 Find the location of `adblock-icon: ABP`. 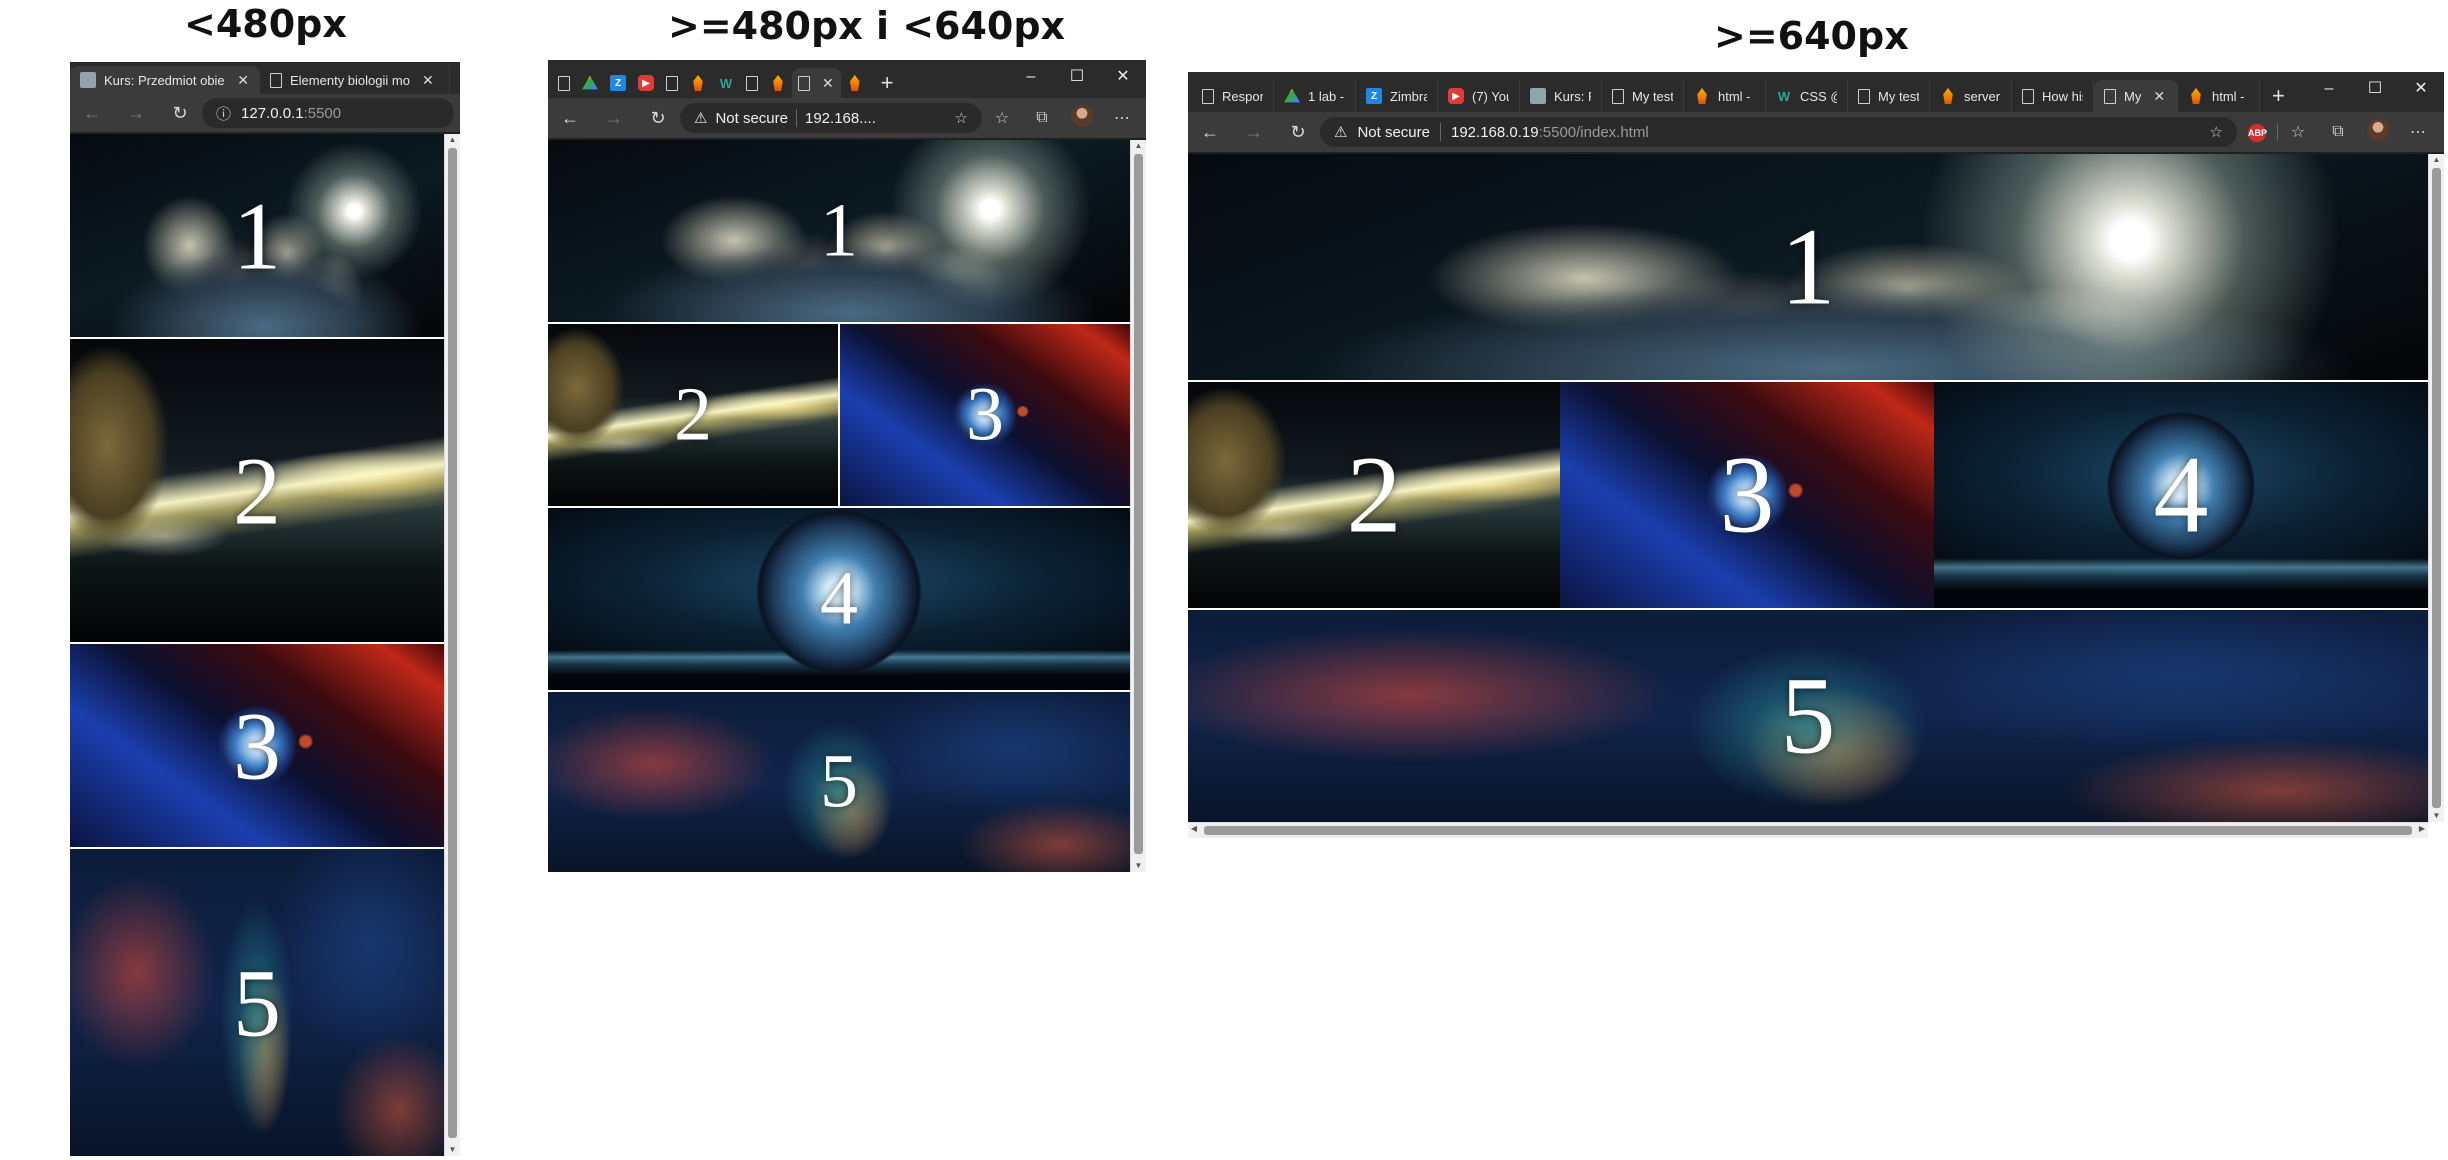

adblock-icon: ABP is located at coordinates (2257, 132).